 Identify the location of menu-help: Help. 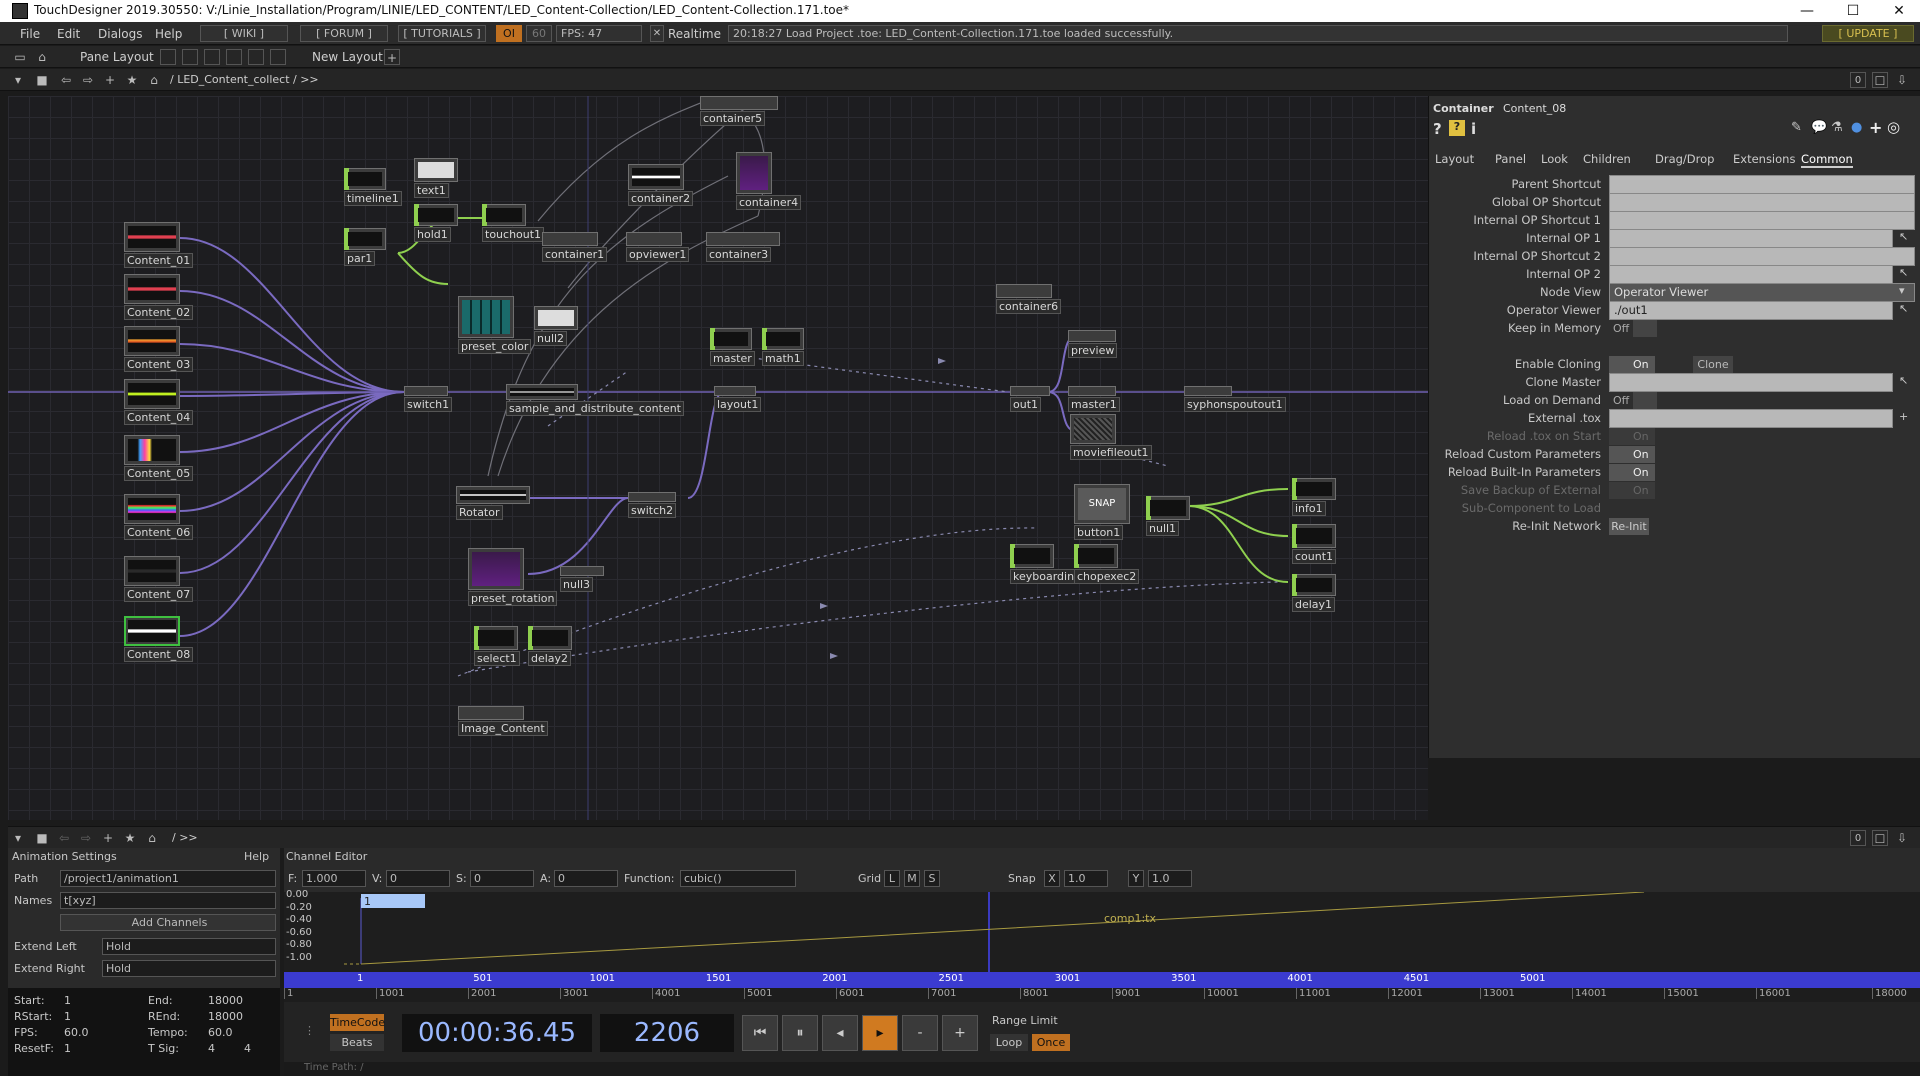
(168, 34).